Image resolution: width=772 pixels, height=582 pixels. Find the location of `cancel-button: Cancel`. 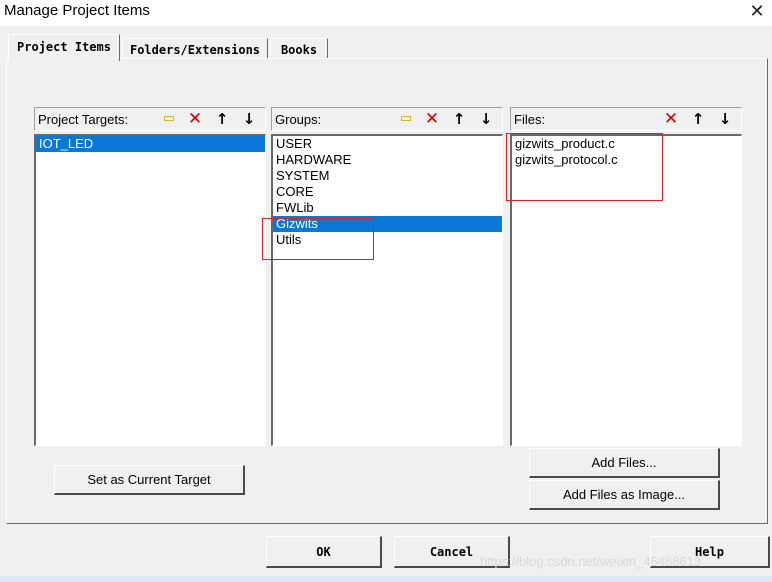

cancel-button: Cancel is located at coordinates (452, 552).